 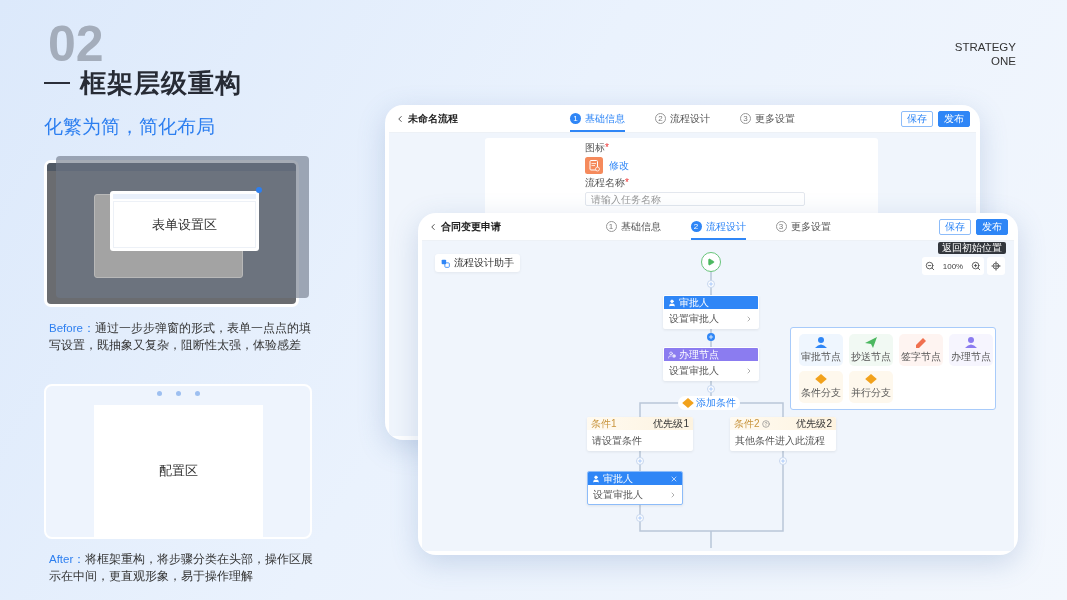 I want to click on condition-node: 条件2 优先级2 其他条件进入此流程, so click(x=783, y=434).